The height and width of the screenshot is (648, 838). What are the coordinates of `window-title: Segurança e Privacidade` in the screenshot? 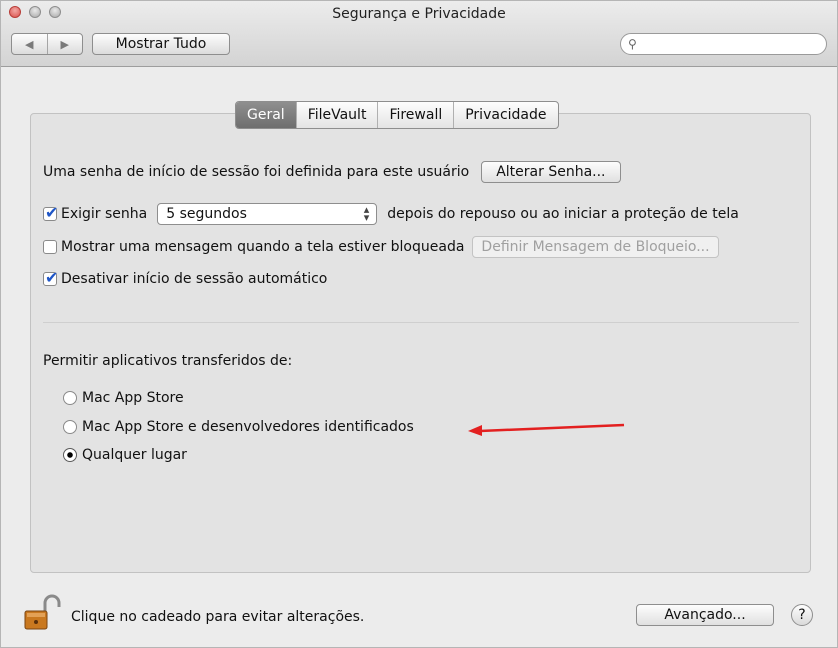 It's located at (419, 14).